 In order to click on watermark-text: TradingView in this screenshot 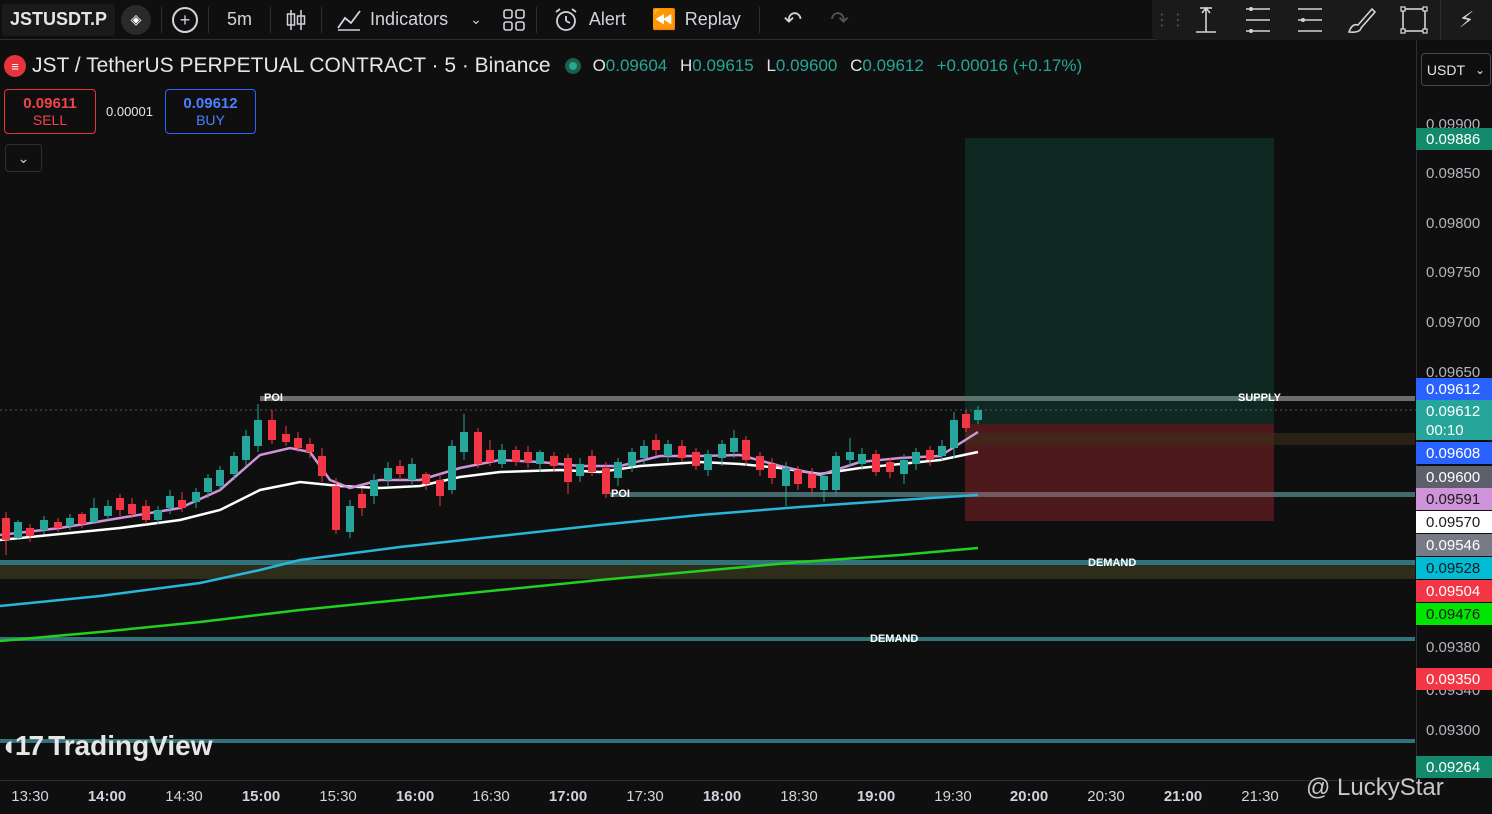, I will do `click(130, 745)`.